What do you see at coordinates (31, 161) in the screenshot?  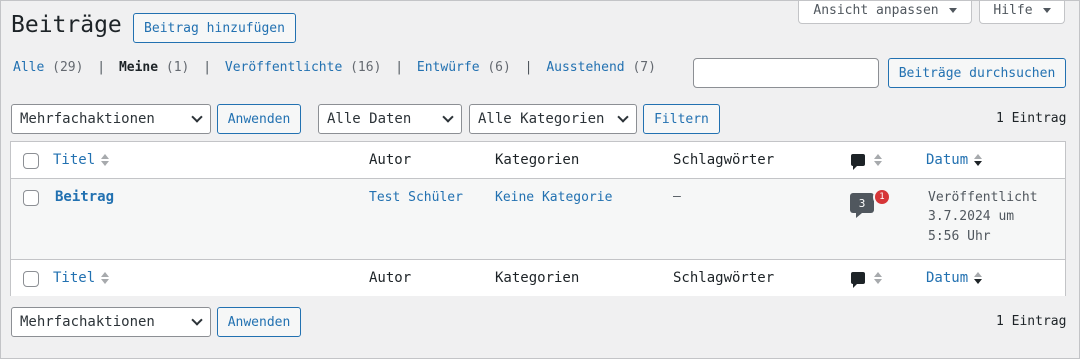 I see `select-all-checkbox` at bounding box center [31, 161].